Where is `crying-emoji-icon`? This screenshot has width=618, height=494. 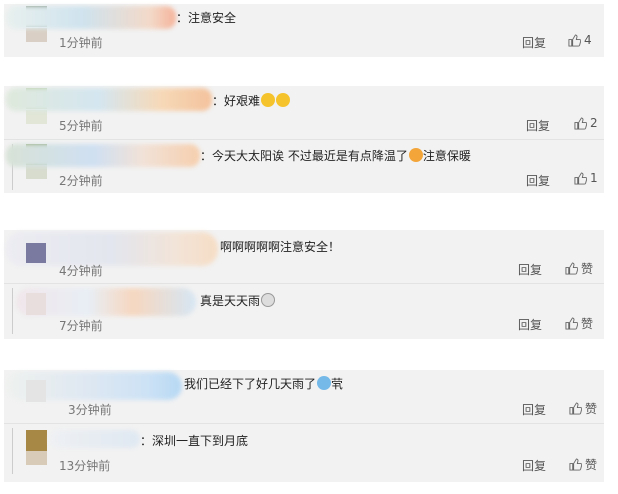
crying-emoji-icon is located at coordinates (324, 383).